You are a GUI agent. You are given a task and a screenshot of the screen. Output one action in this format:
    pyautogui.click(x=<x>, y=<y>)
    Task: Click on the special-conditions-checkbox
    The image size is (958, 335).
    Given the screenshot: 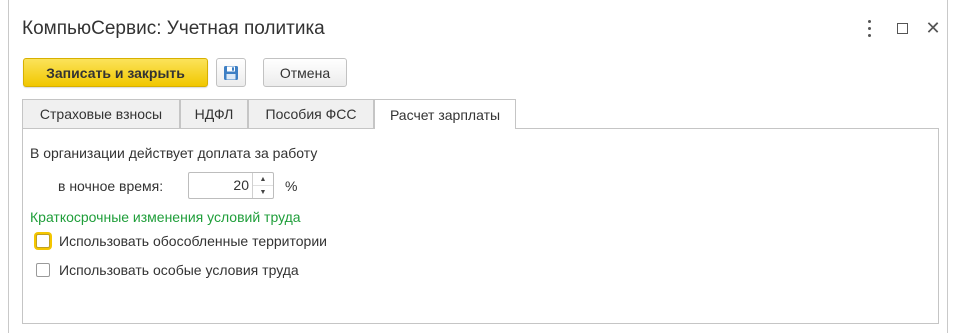 What is the action you would take?
    pyautogui.click(x=43, y=270)
    